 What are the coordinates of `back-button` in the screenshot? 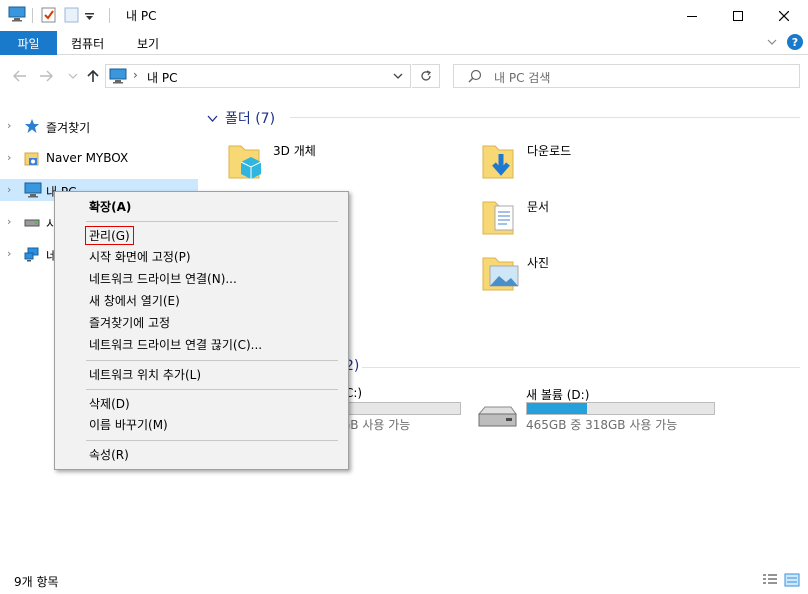 It's located at (20, 76).